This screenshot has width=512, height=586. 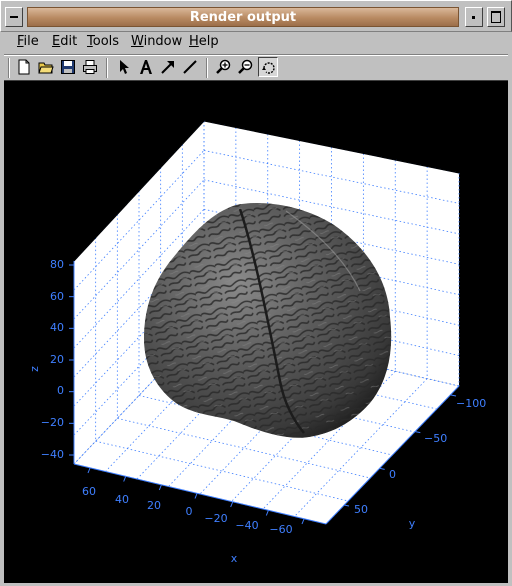 What do you see at coordinates (361, 509) in the screenshot?
I see `y-tick-label: 50` at bounding box center [361, 509].